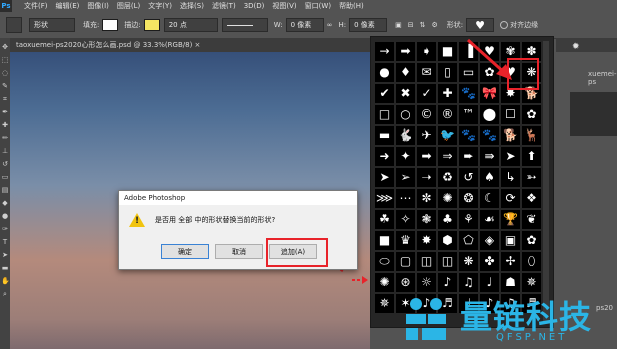 The width and height of the screenshot is (617, 349). I want to click on shape-cell: ☙, so click(489, 219).